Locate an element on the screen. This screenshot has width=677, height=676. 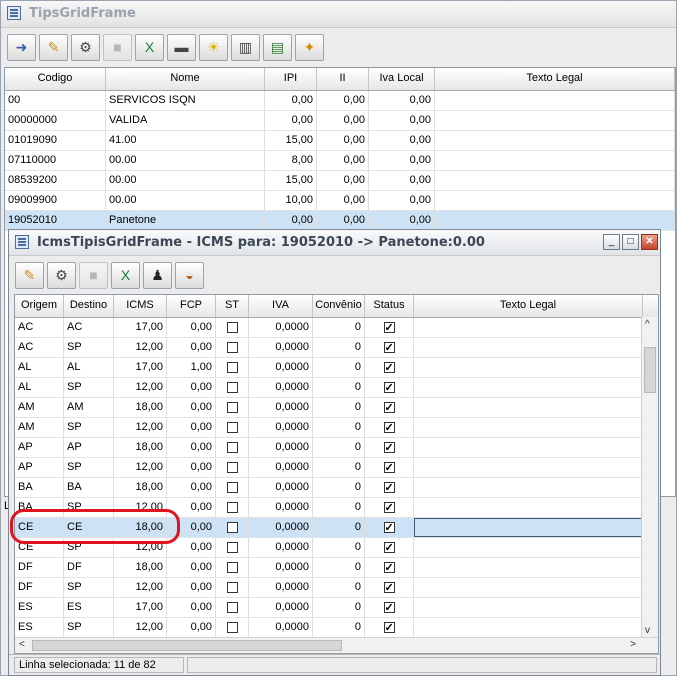
scroll-right-icon: > is located at coordinates (633, 644).